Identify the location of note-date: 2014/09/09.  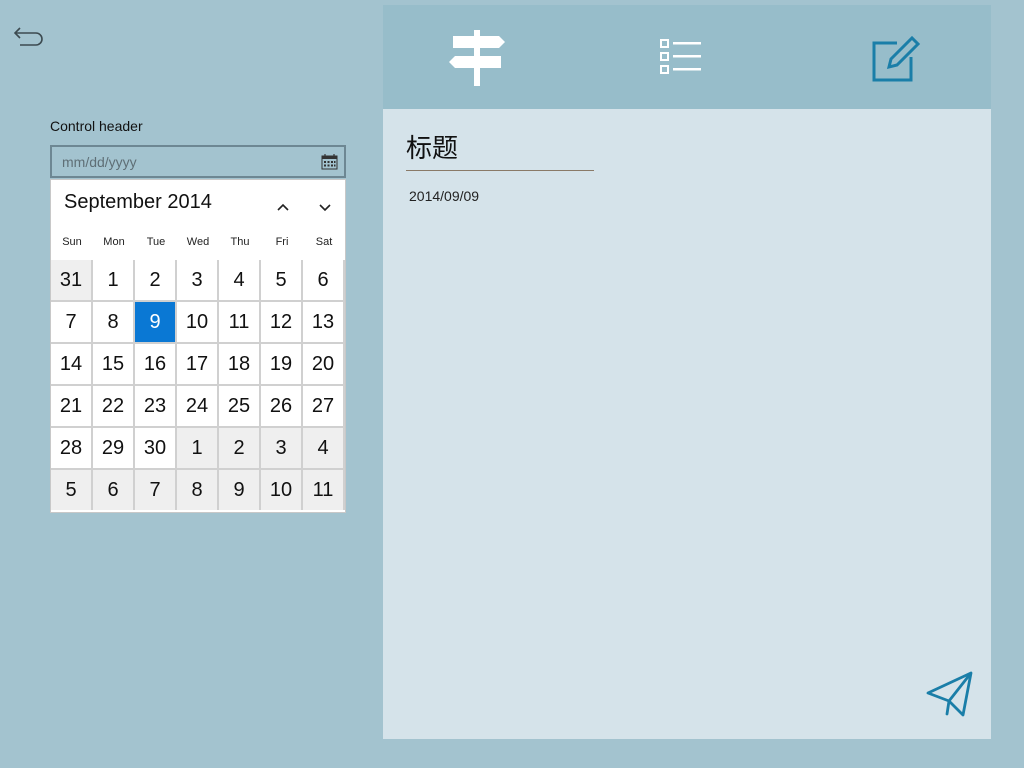
(444, 196).